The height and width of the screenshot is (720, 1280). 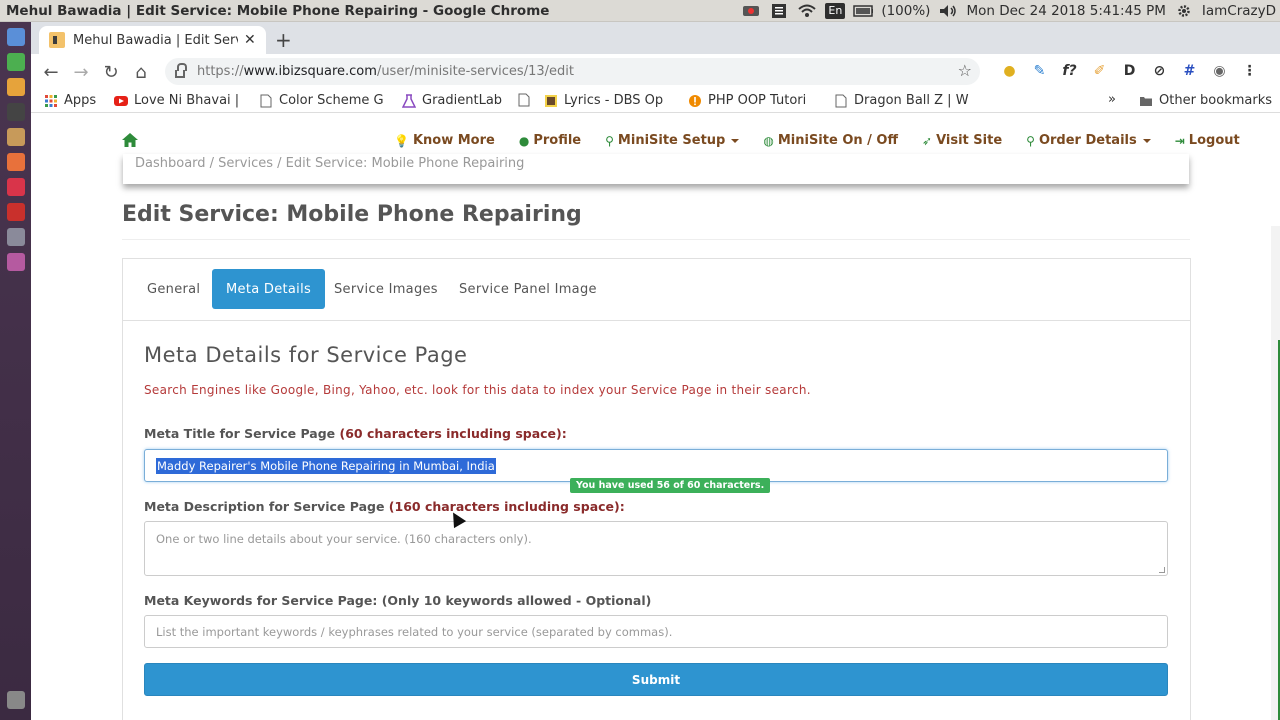 I want to click on profile-avatar-icon: ◉, so click(x=1219, y=70).